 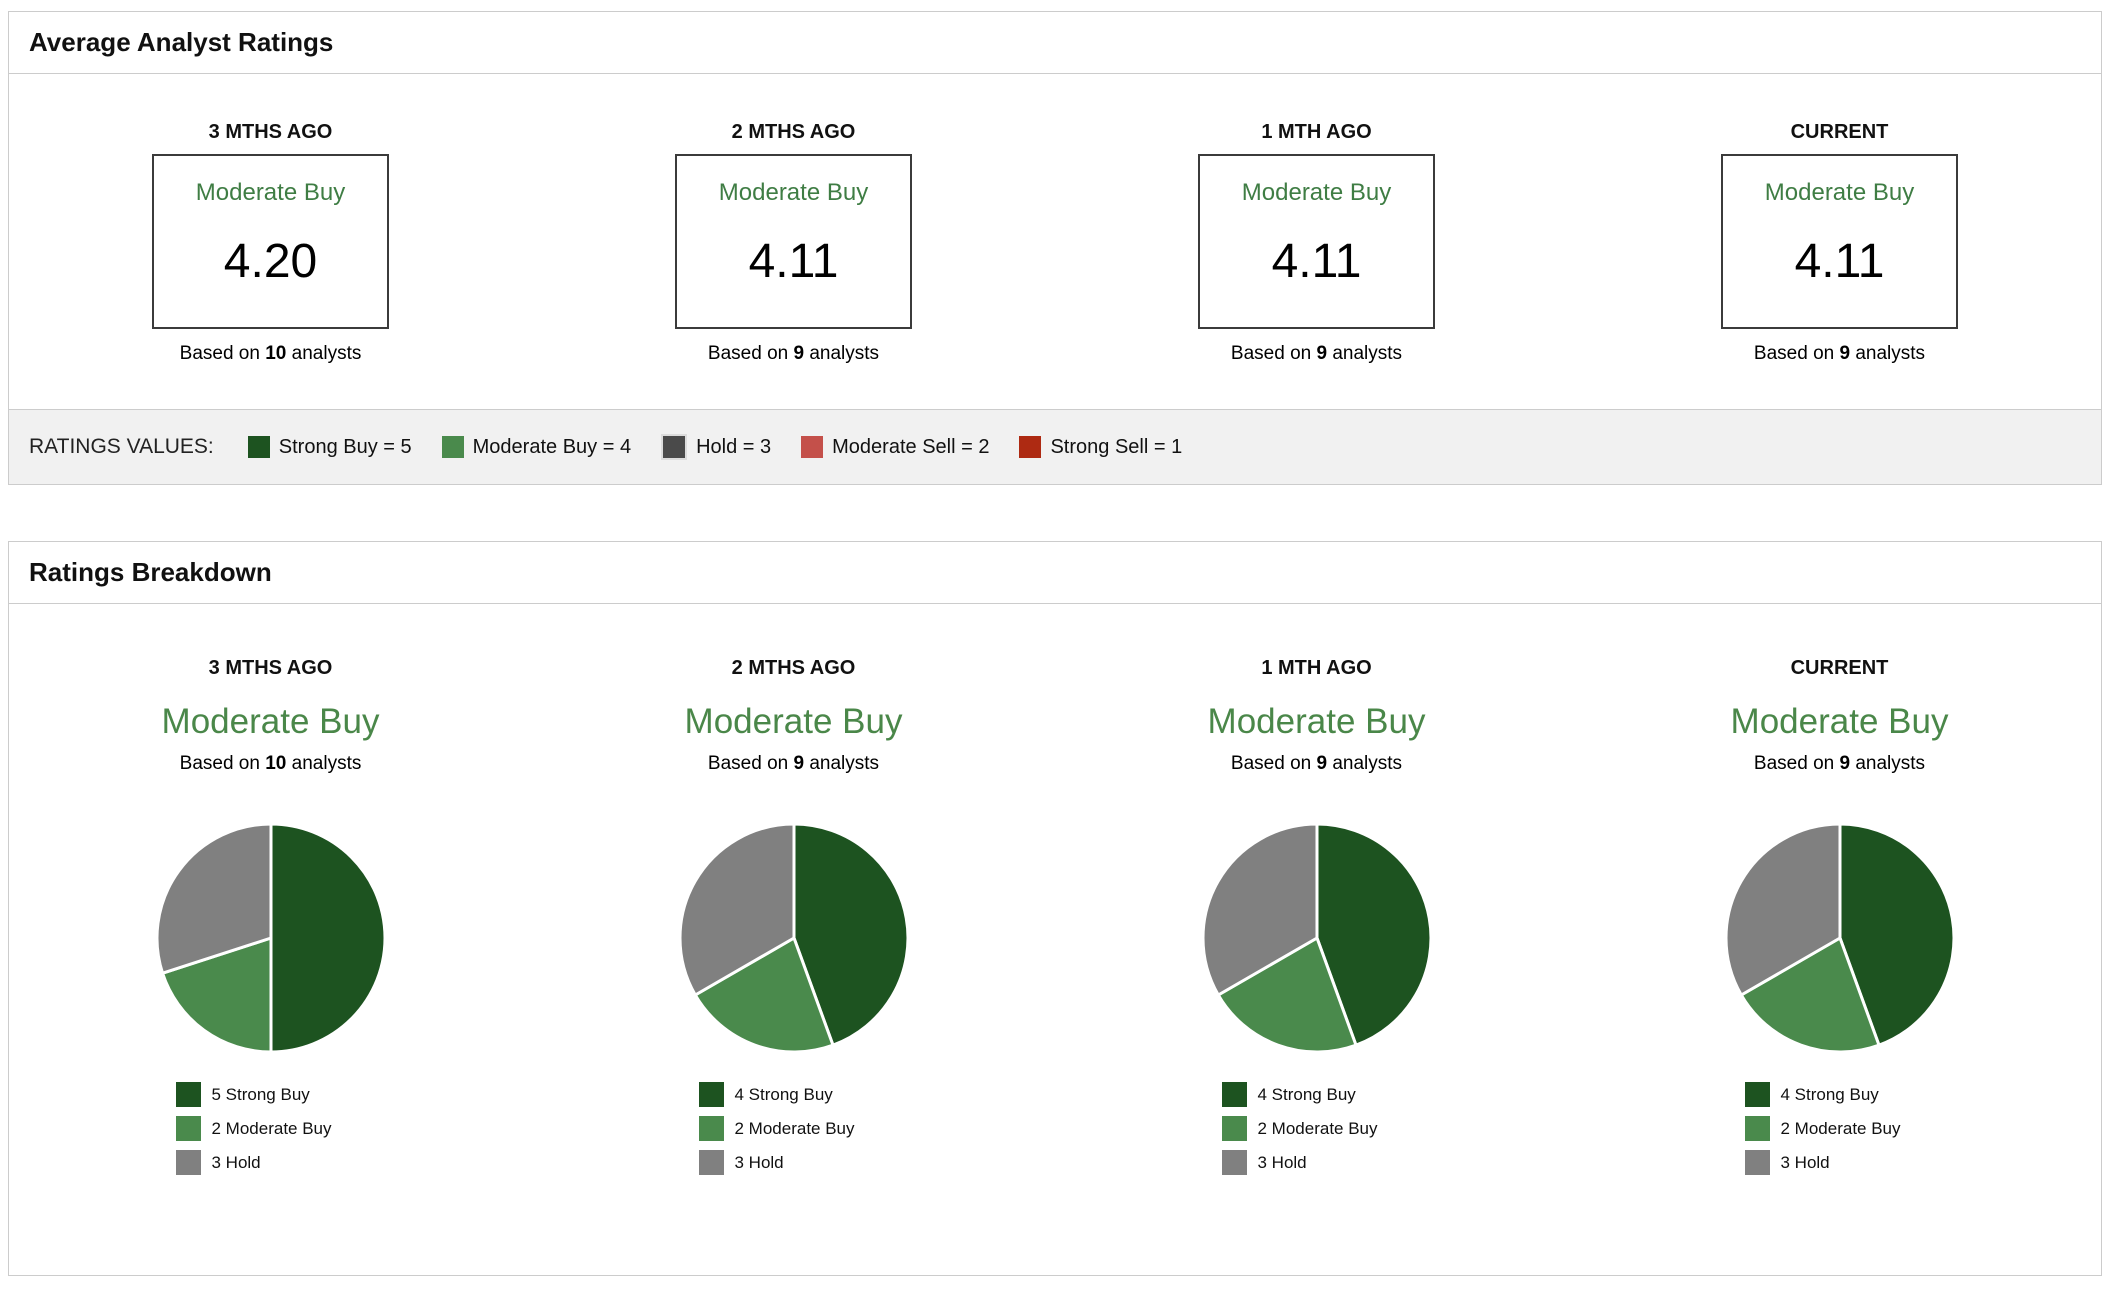 I want to click on ratings-value-item: Moderate Buy = 4, so click(x=536, y=447).